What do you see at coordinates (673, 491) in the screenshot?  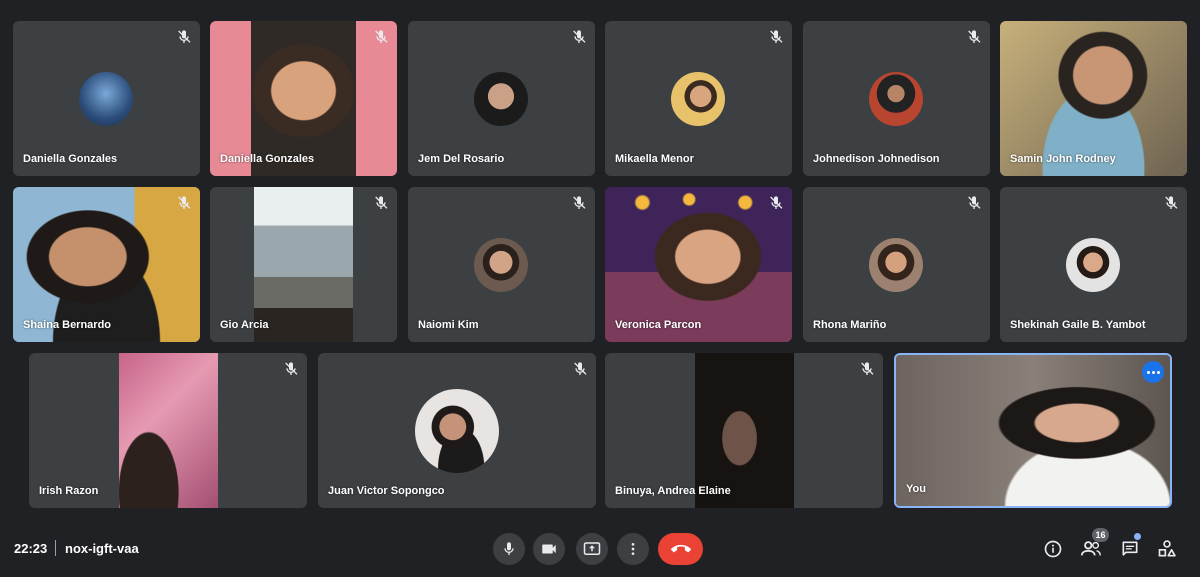 I see `participant-name: Binuya, Andrea Elaine` at bounding box center [673, 491].